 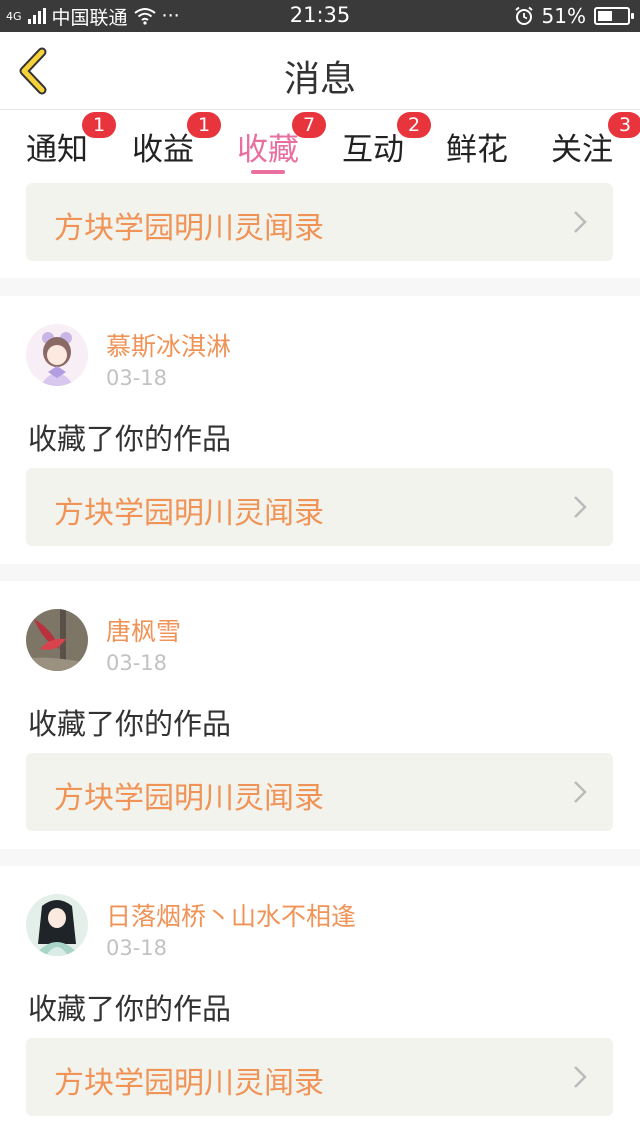 I want to click on tab-notifications: 通知 1, so click(x=71, y=140).